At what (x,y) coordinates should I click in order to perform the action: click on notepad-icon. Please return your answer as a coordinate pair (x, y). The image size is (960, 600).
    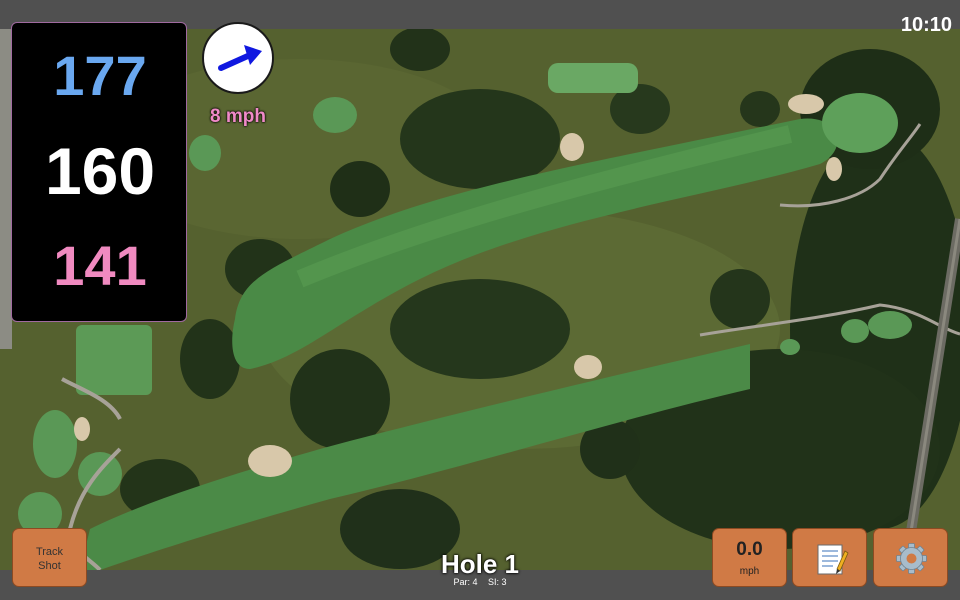
    Looking at the image, I should click on (833, 559).